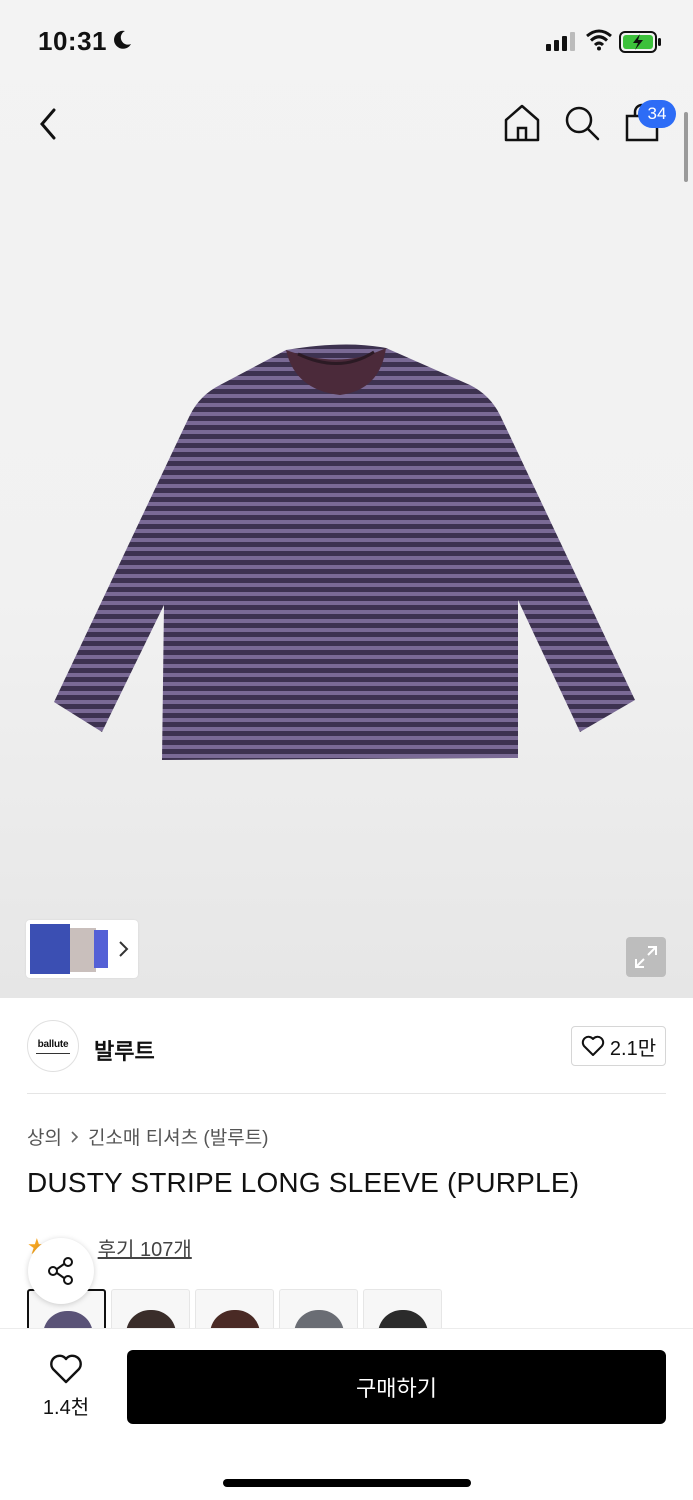 Image resolution: width=693 pixels, height=1500 pixels. Describe the element at coordinates (178, 1136) in the screenshot. I see `breadcrumb-subcategory: 긴소매 티셔츠 (발루트)` at that location.